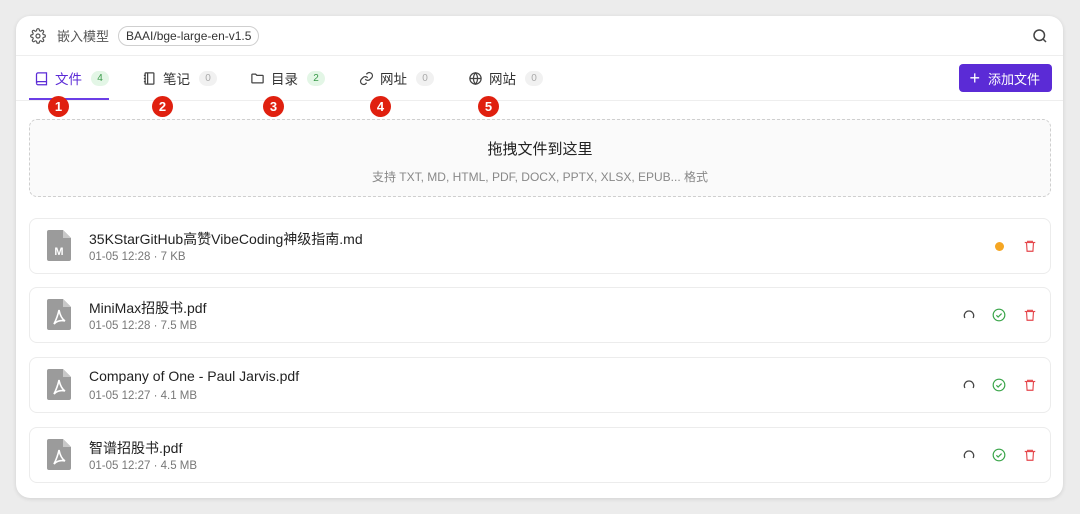 The height and width of the screenshot is (514, 1080). I want to click on processing-status-dot, so click(999, 246).